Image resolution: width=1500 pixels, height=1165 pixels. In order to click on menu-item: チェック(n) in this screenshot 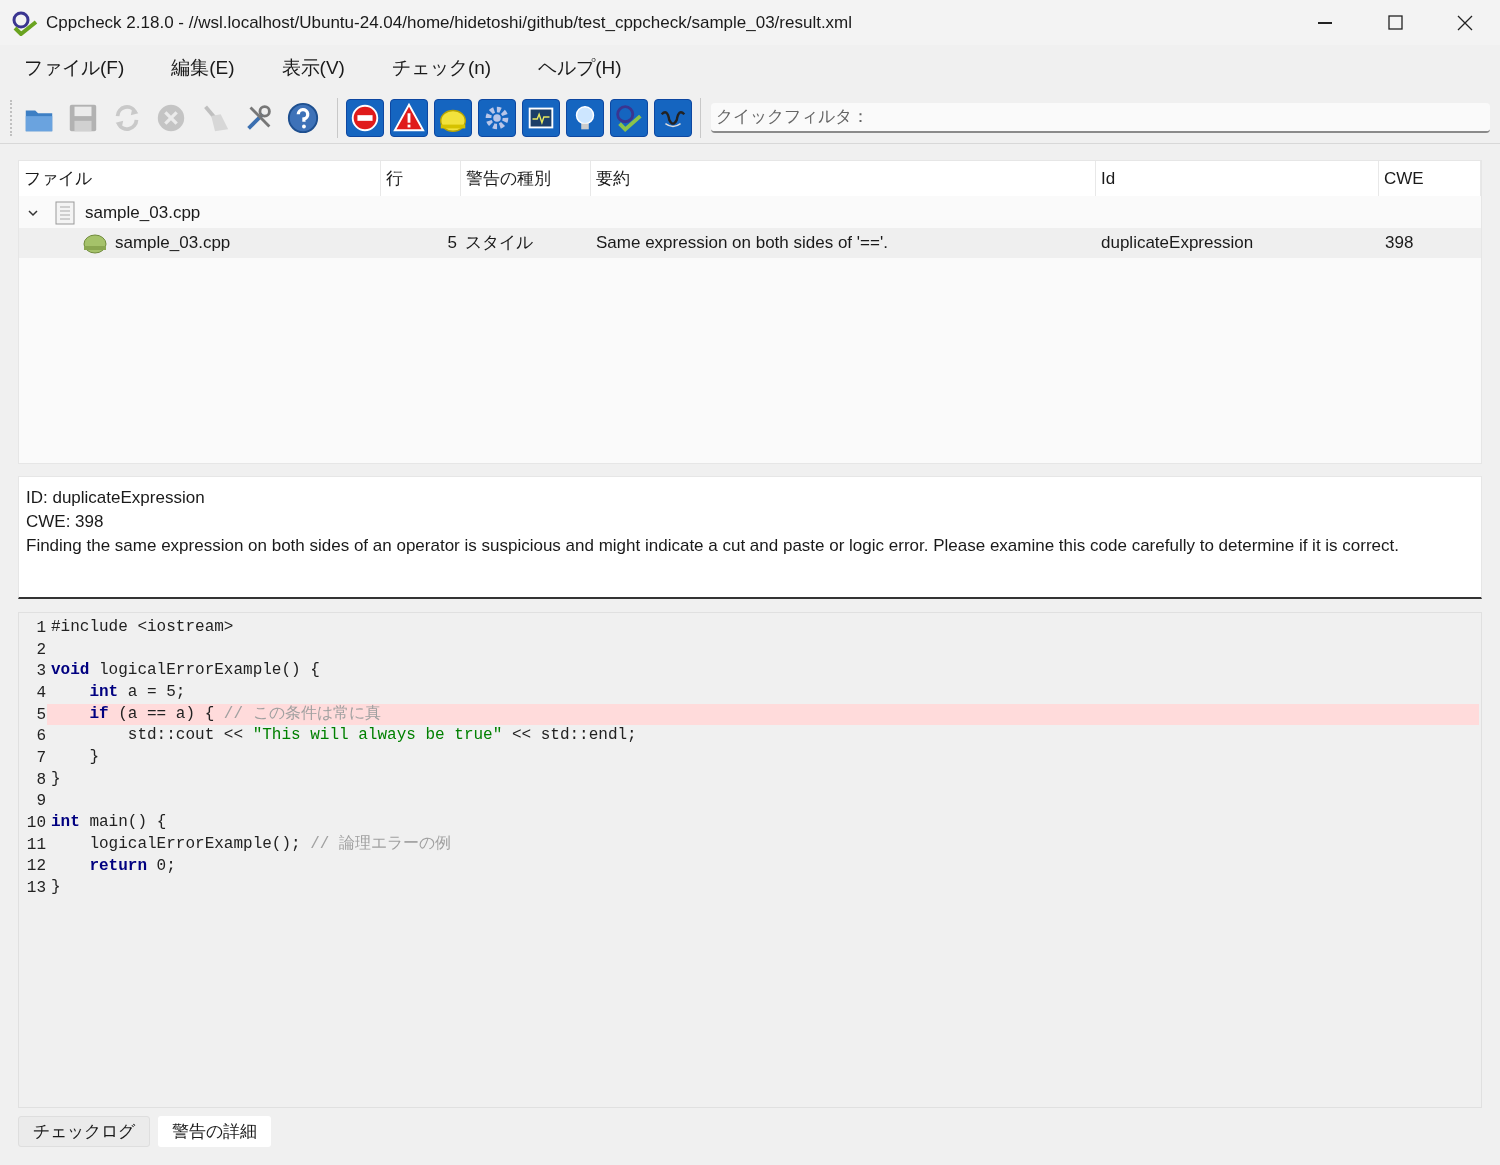, I will do `click(441, 68)`.